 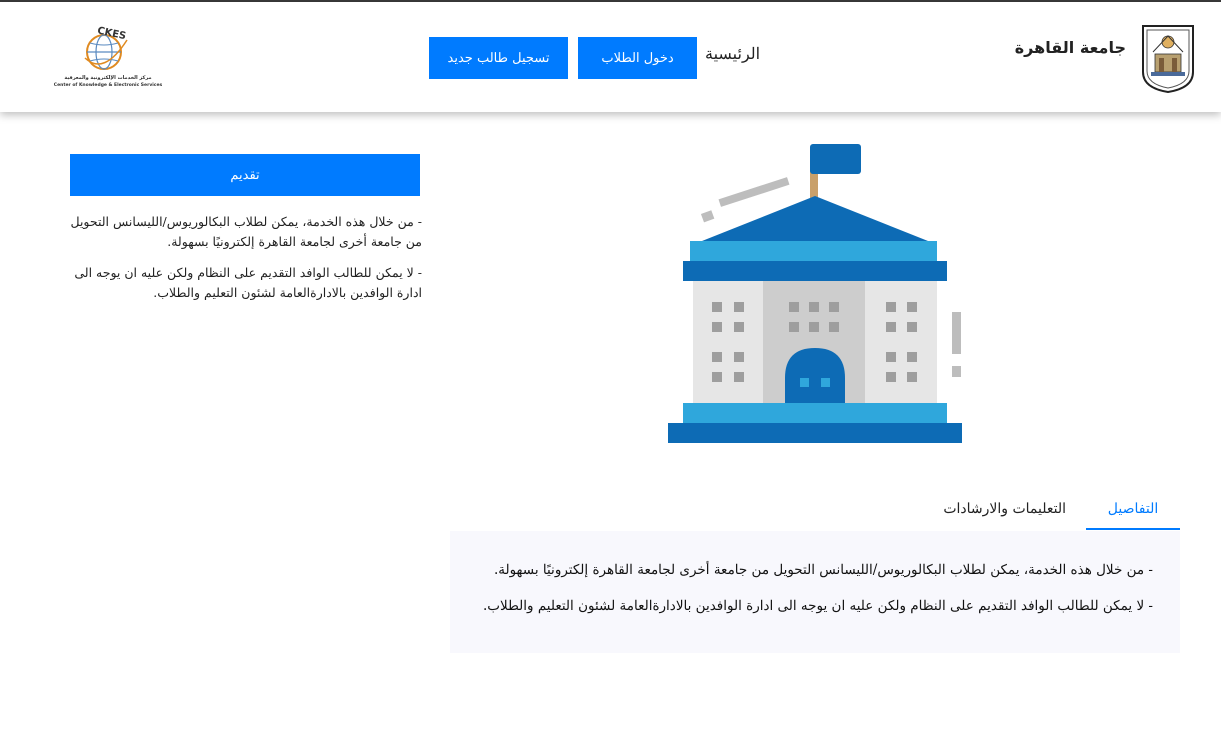 What do you see at coordinates (245, 175) in the screenshot?
I see `apply-button: تقديم` at bounding box center [245, 175].